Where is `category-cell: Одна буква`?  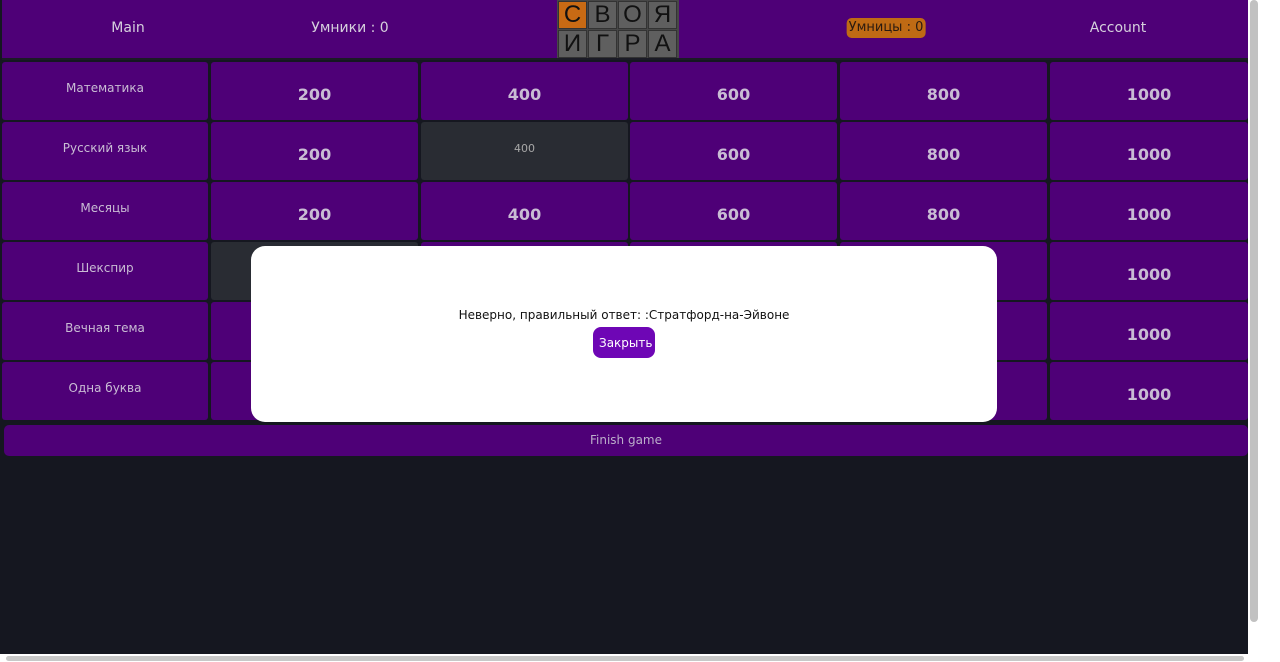 category-cell: Одна буква is located at coordinates (105, 391).